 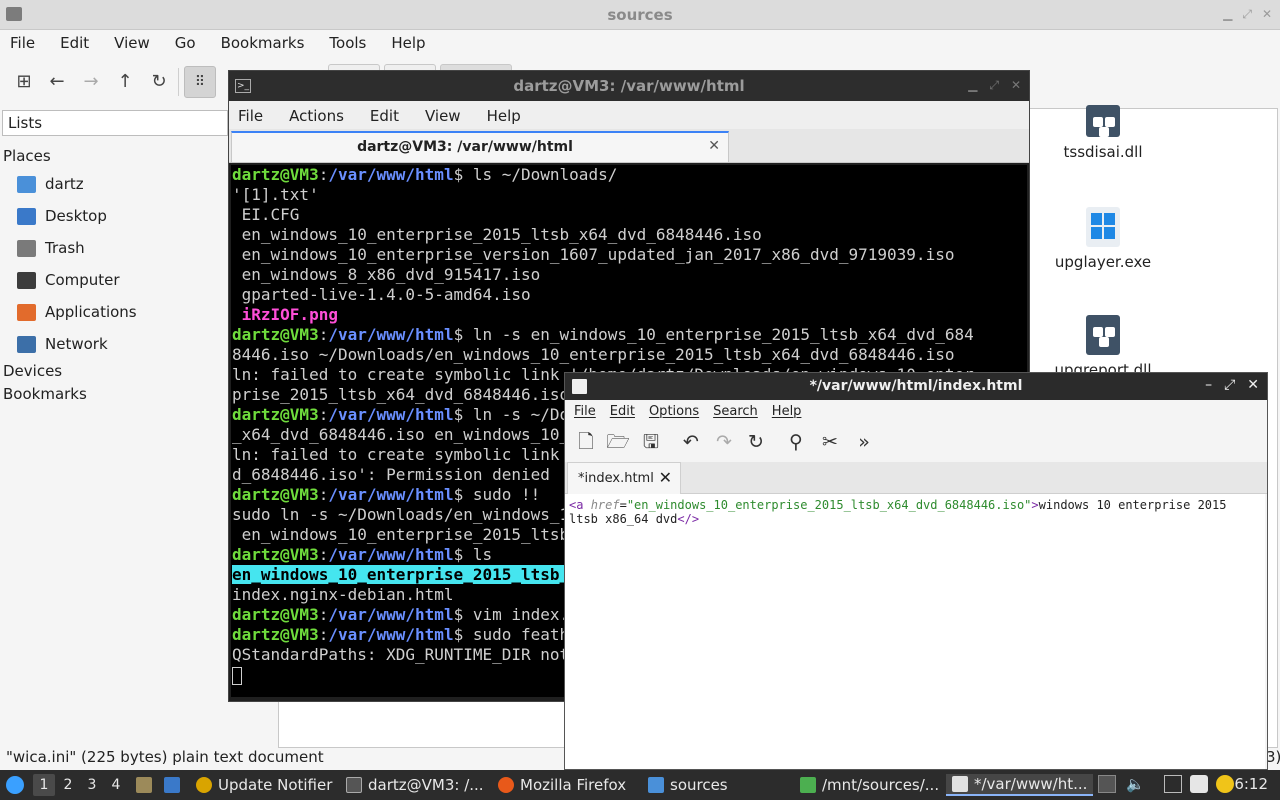 I want to click on workspace-1: 1, so click(x=44, y=785).